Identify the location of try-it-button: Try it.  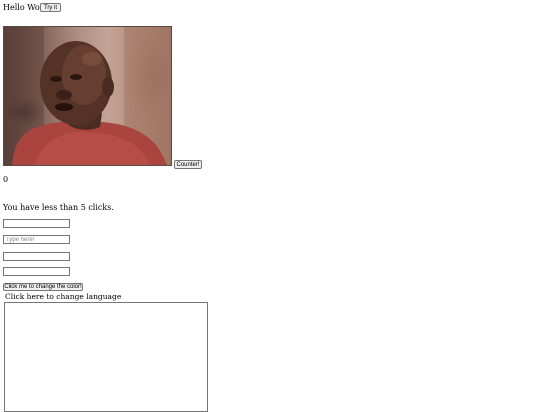
(50, 7).